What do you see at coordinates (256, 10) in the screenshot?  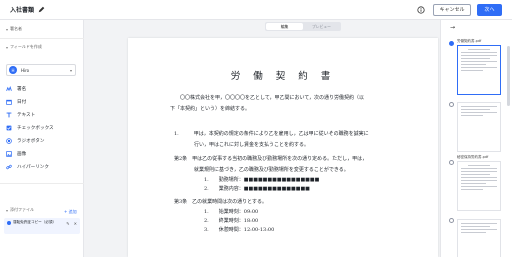 I see `top-bar: 入社書類 キャンセル 次へ` at bounding box center [256, 10].